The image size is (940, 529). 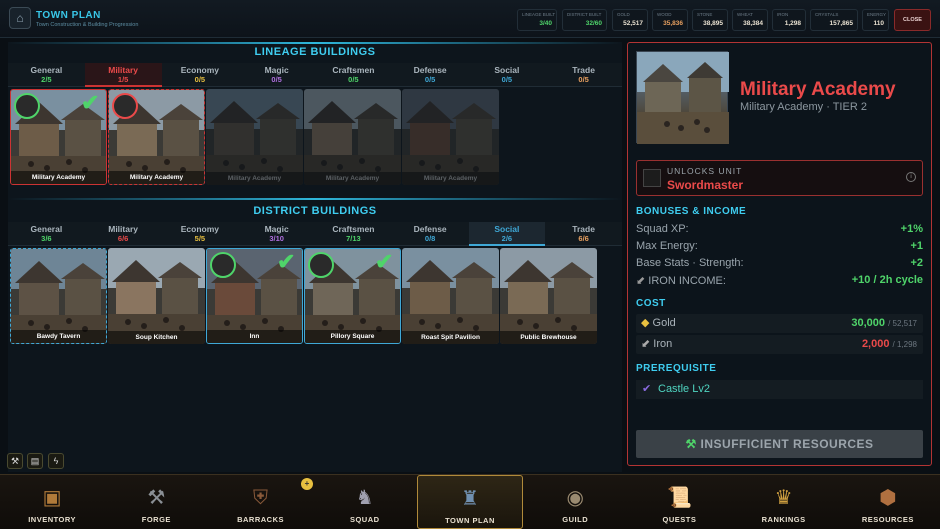 What do you see at coordinates (352, 296) in the screenshot?
I see `district-card: Pillory Square ✔` at bounding box center [352, 296].